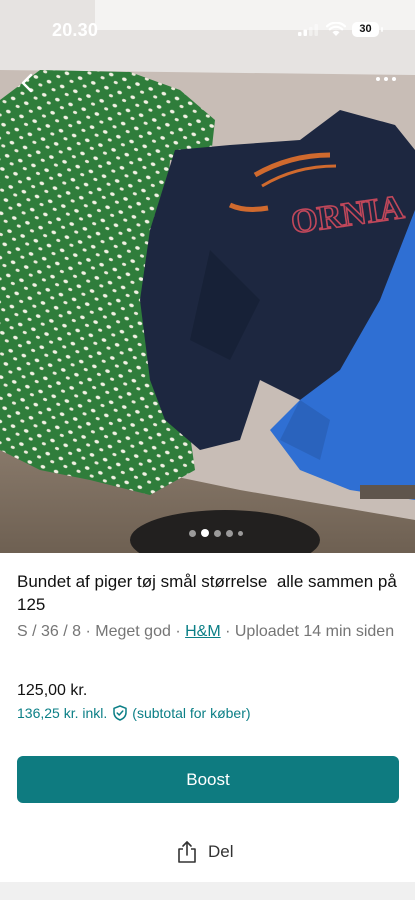  Describe the element at coordinates (62, 713) in the screenshot. I see `price-incl-amount: 136,25 kr. inkl.` at that location.